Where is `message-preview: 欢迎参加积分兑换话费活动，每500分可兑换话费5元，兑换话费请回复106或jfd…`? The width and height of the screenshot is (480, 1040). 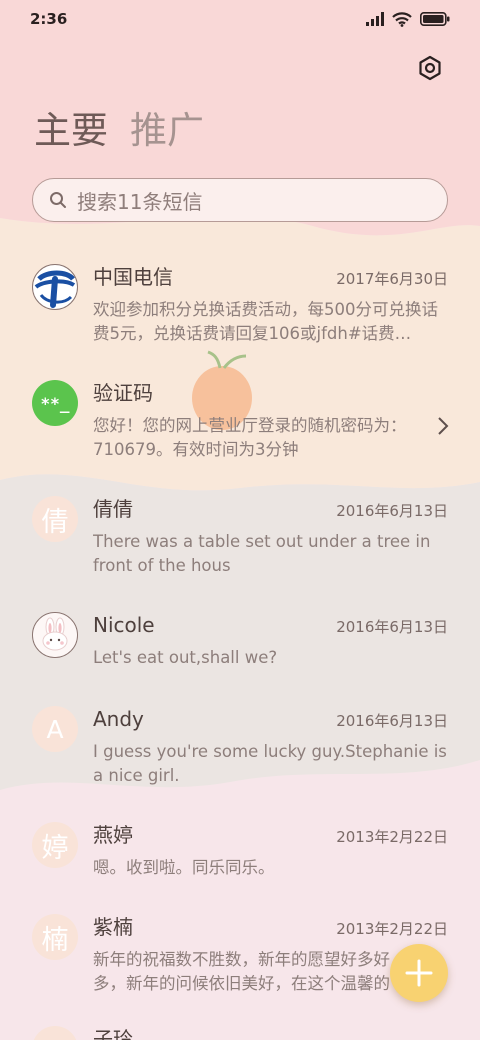 message-preview: 欢迎参加积分兑换话费活动，每500分可兑换话费5元，兑换话费请回复106或jfd… is located at coordinates (265, 321).